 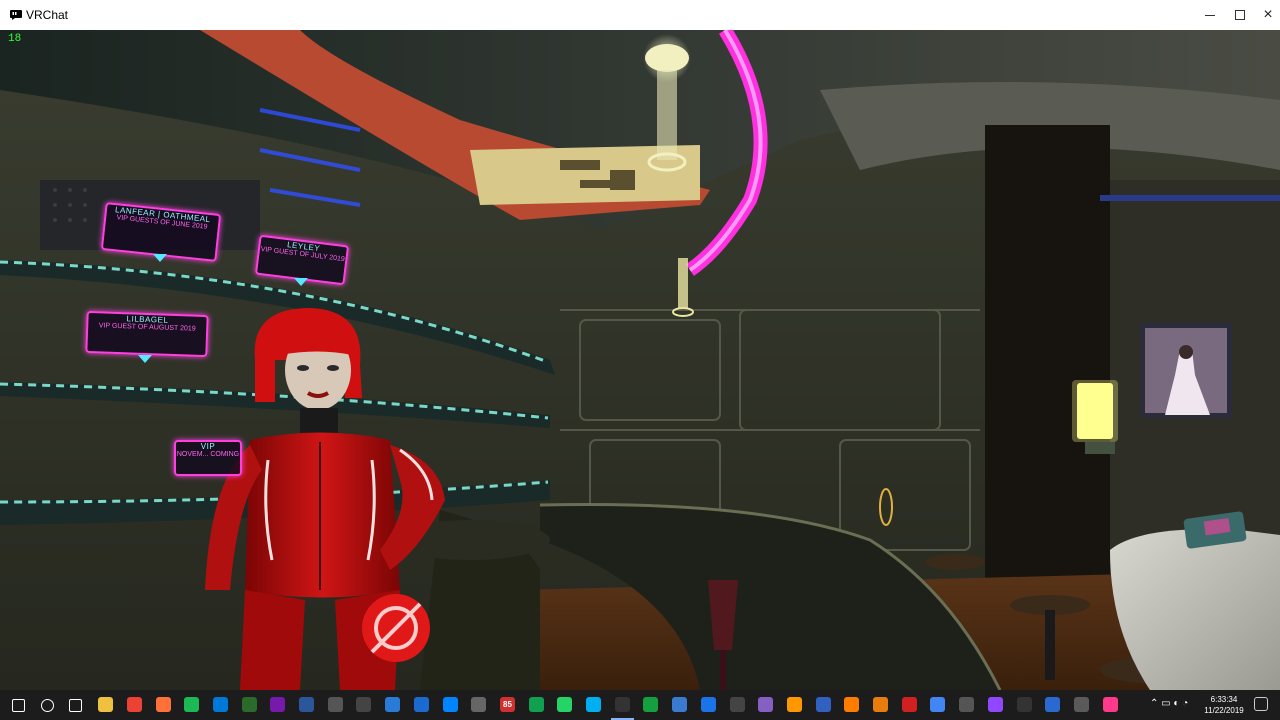 I want to click on green-app-icon, so click(x=650, y=704).